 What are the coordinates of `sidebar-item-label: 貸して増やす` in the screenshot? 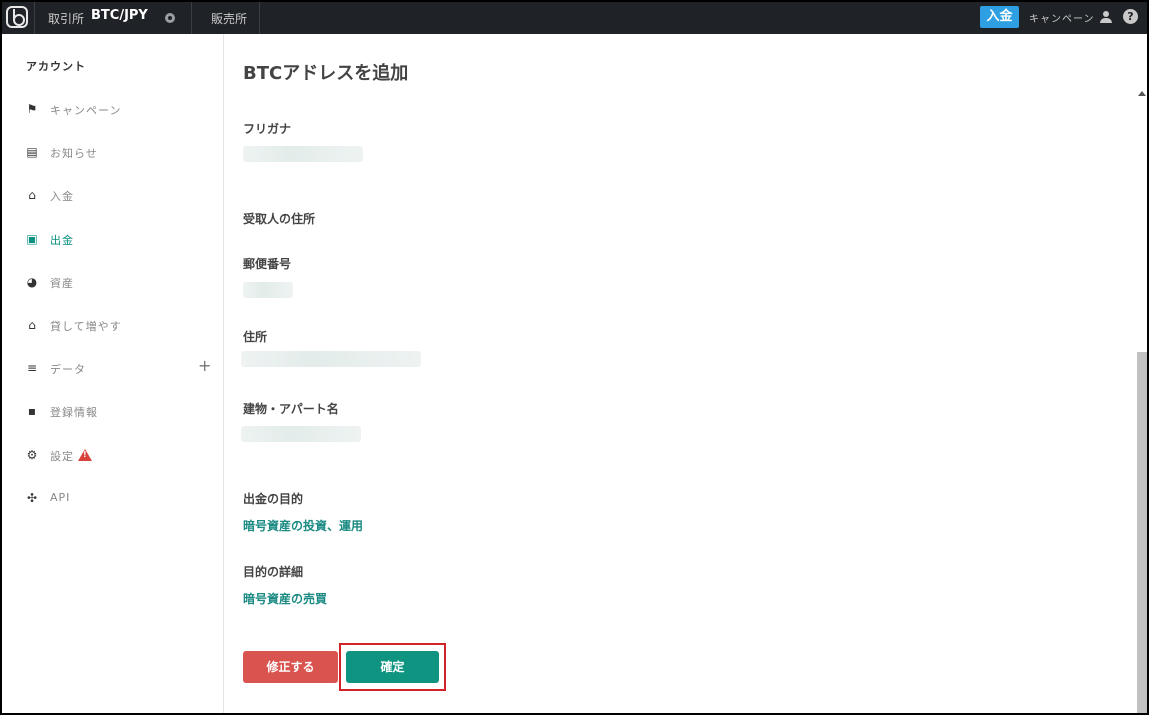 It's located at (86, 326).